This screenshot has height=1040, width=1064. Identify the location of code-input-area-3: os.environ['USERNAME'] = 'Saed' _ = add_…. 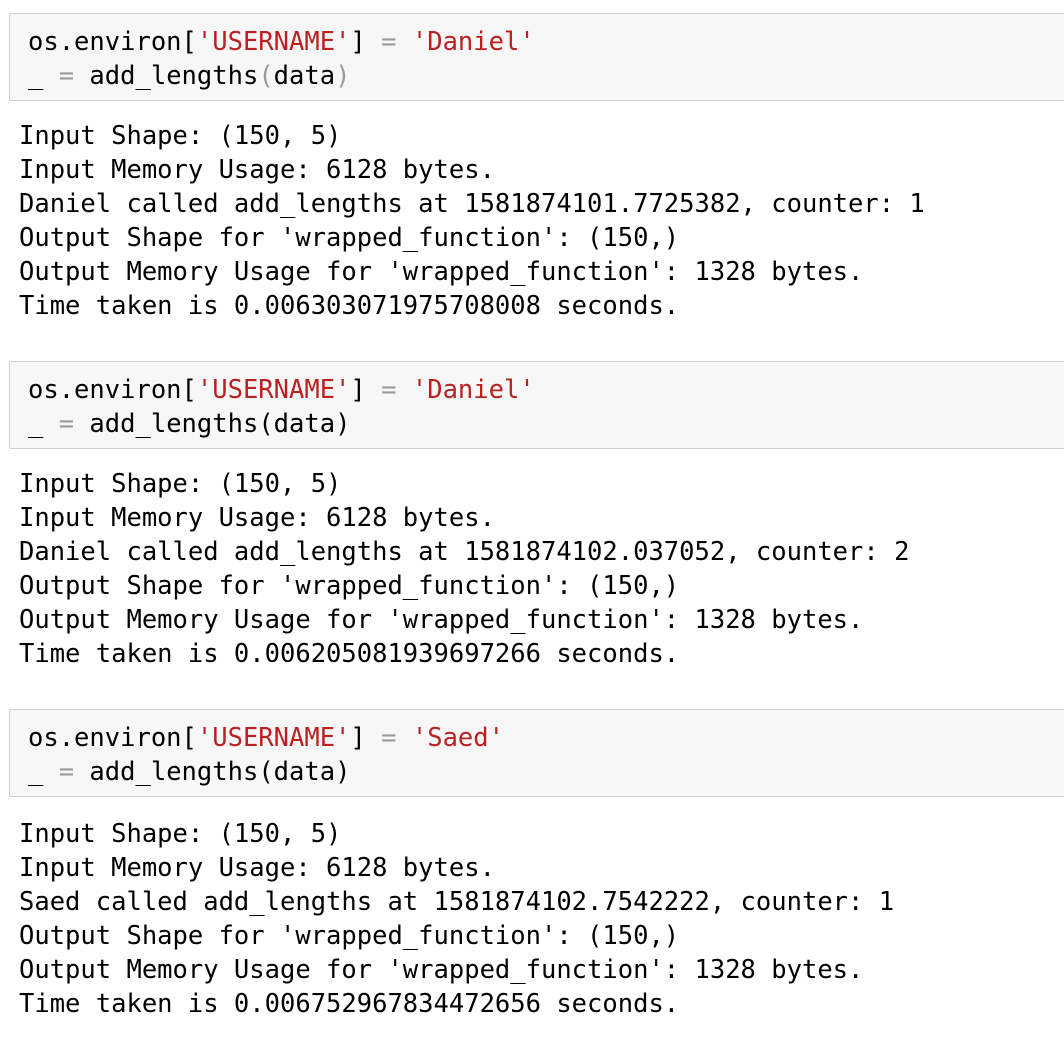
(536, 753).